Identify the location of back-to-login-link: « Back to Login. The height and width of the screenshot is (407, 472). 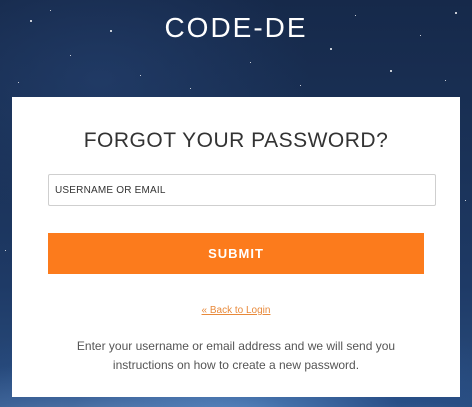
(236, 310).